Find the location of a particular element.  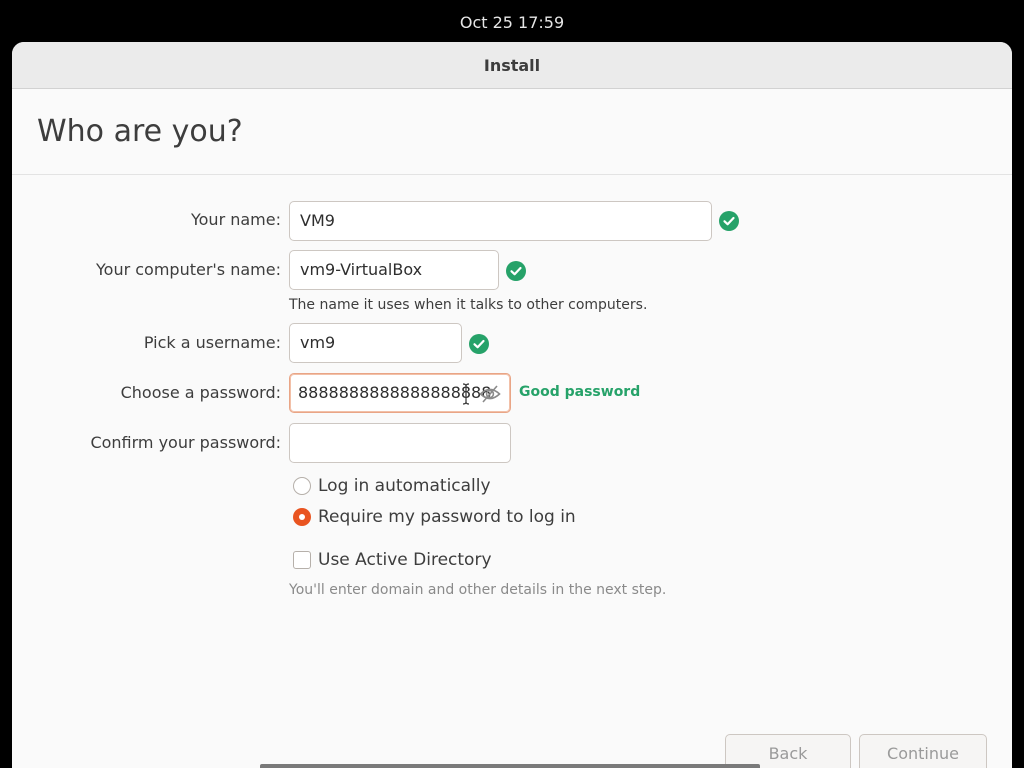

your-name-field: VM9 is located at coordinates (500, 221).